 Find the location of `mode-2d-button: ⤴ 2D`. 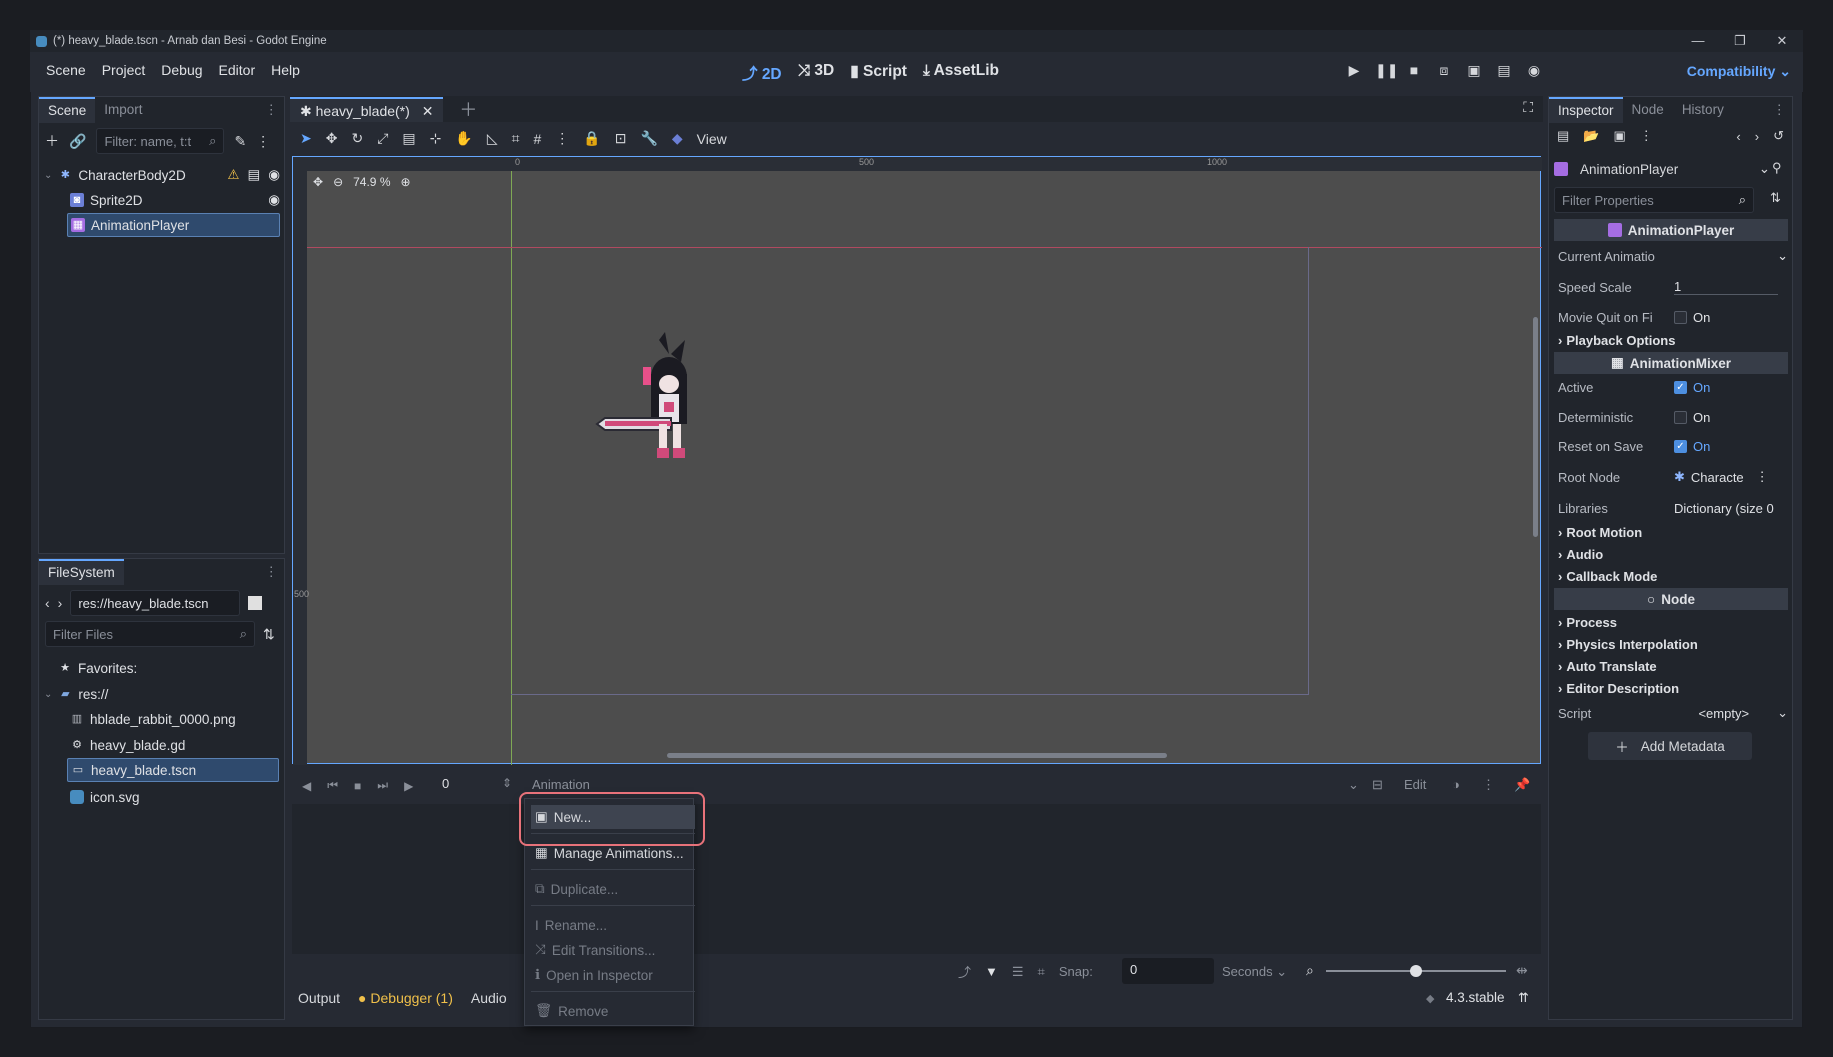

mode-2d-button: ⤴ 2D is located at coordinates (762, 73).